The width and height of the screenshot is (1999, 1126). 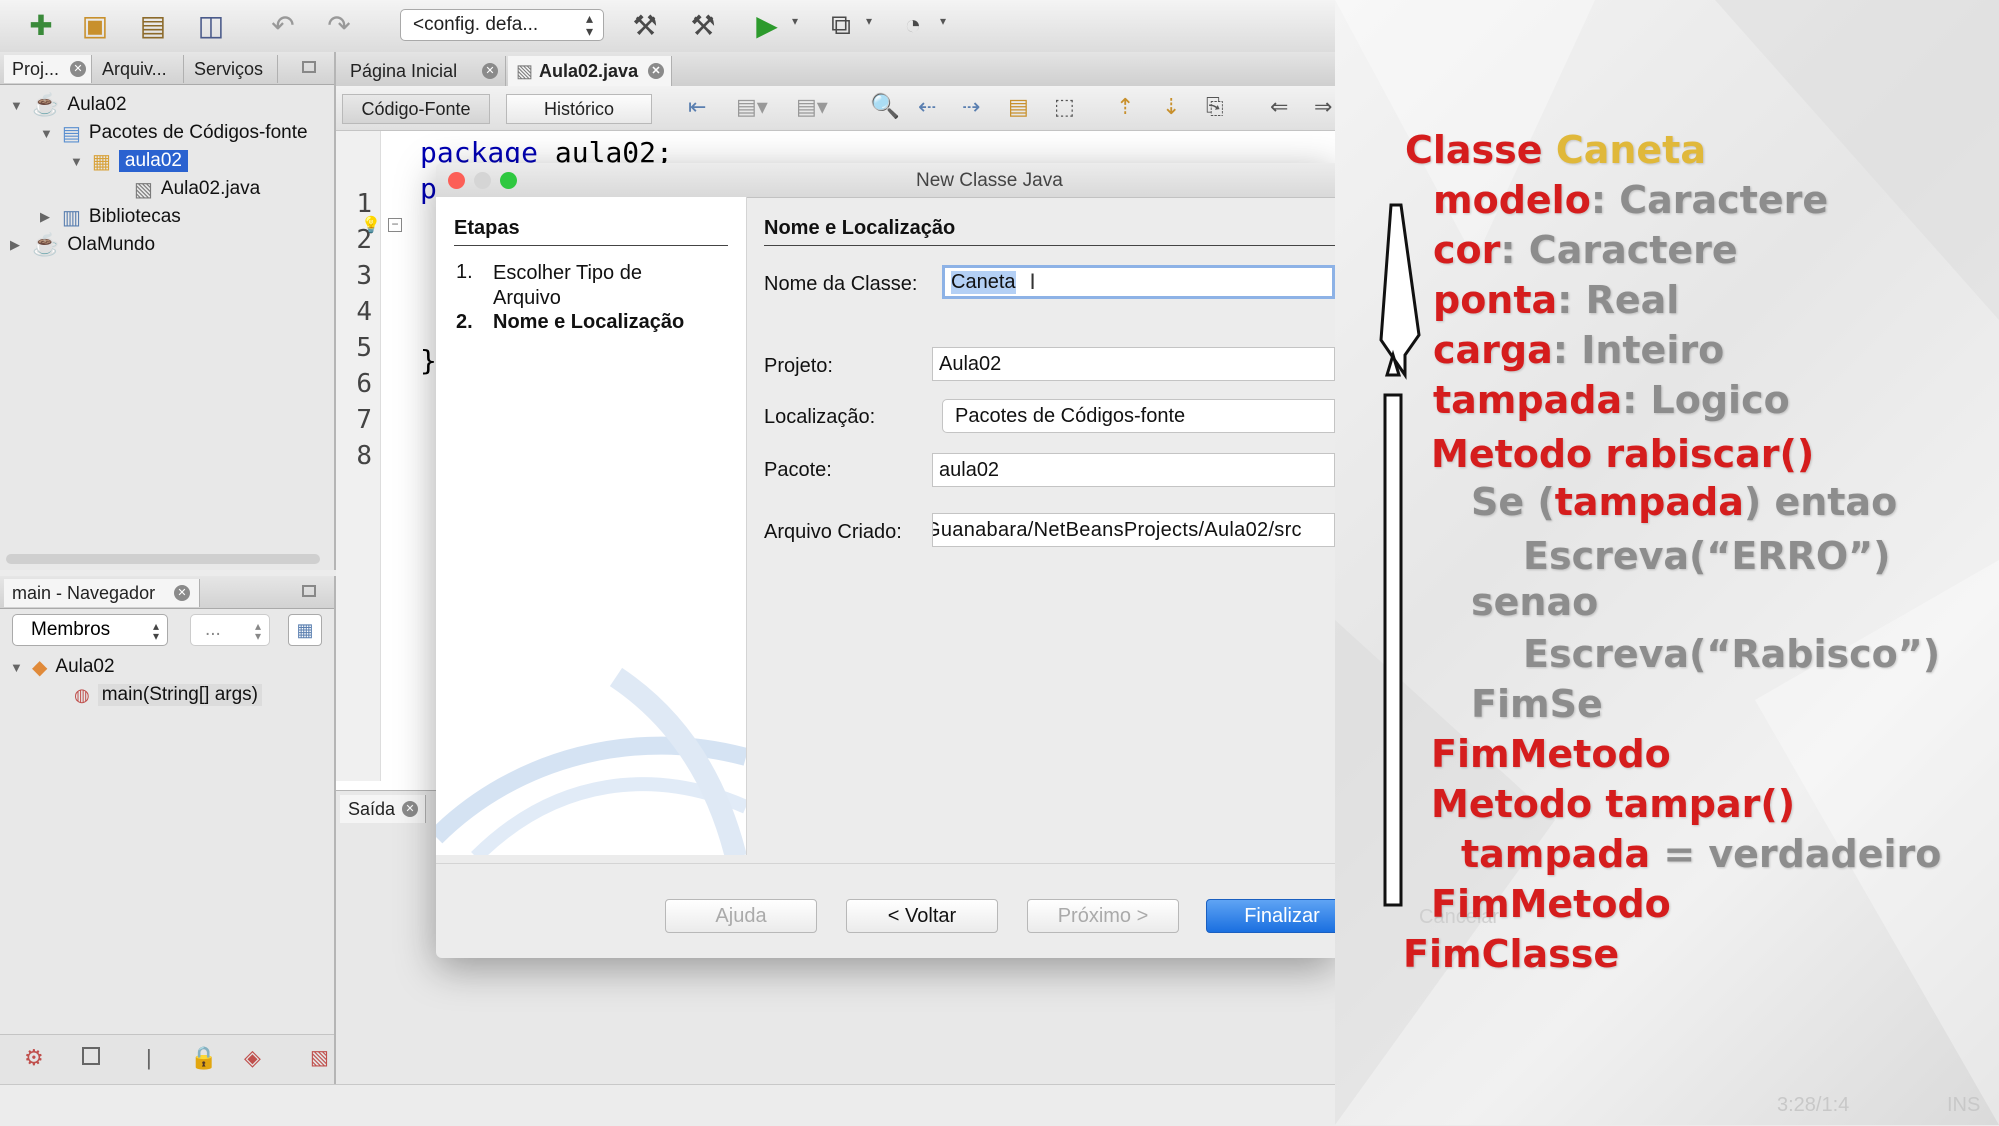 I want to click on tab-output: Saída ✕, so click(x=383, y=809).